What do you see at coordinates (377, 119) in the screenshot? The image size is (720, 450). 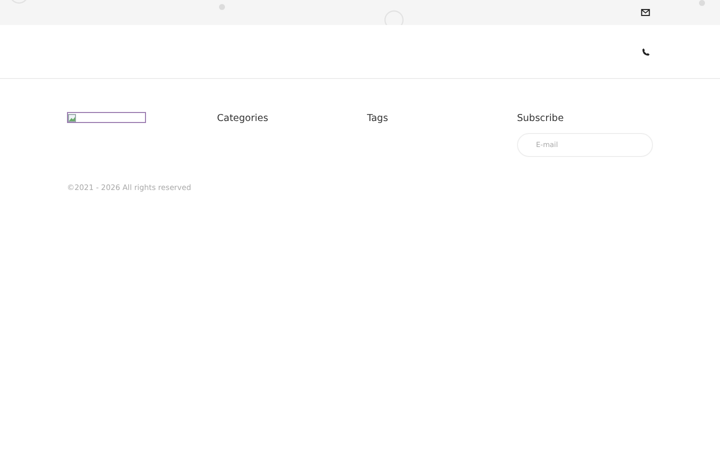 I see `footer-heading: Tags` at bounding box center [377, 119].